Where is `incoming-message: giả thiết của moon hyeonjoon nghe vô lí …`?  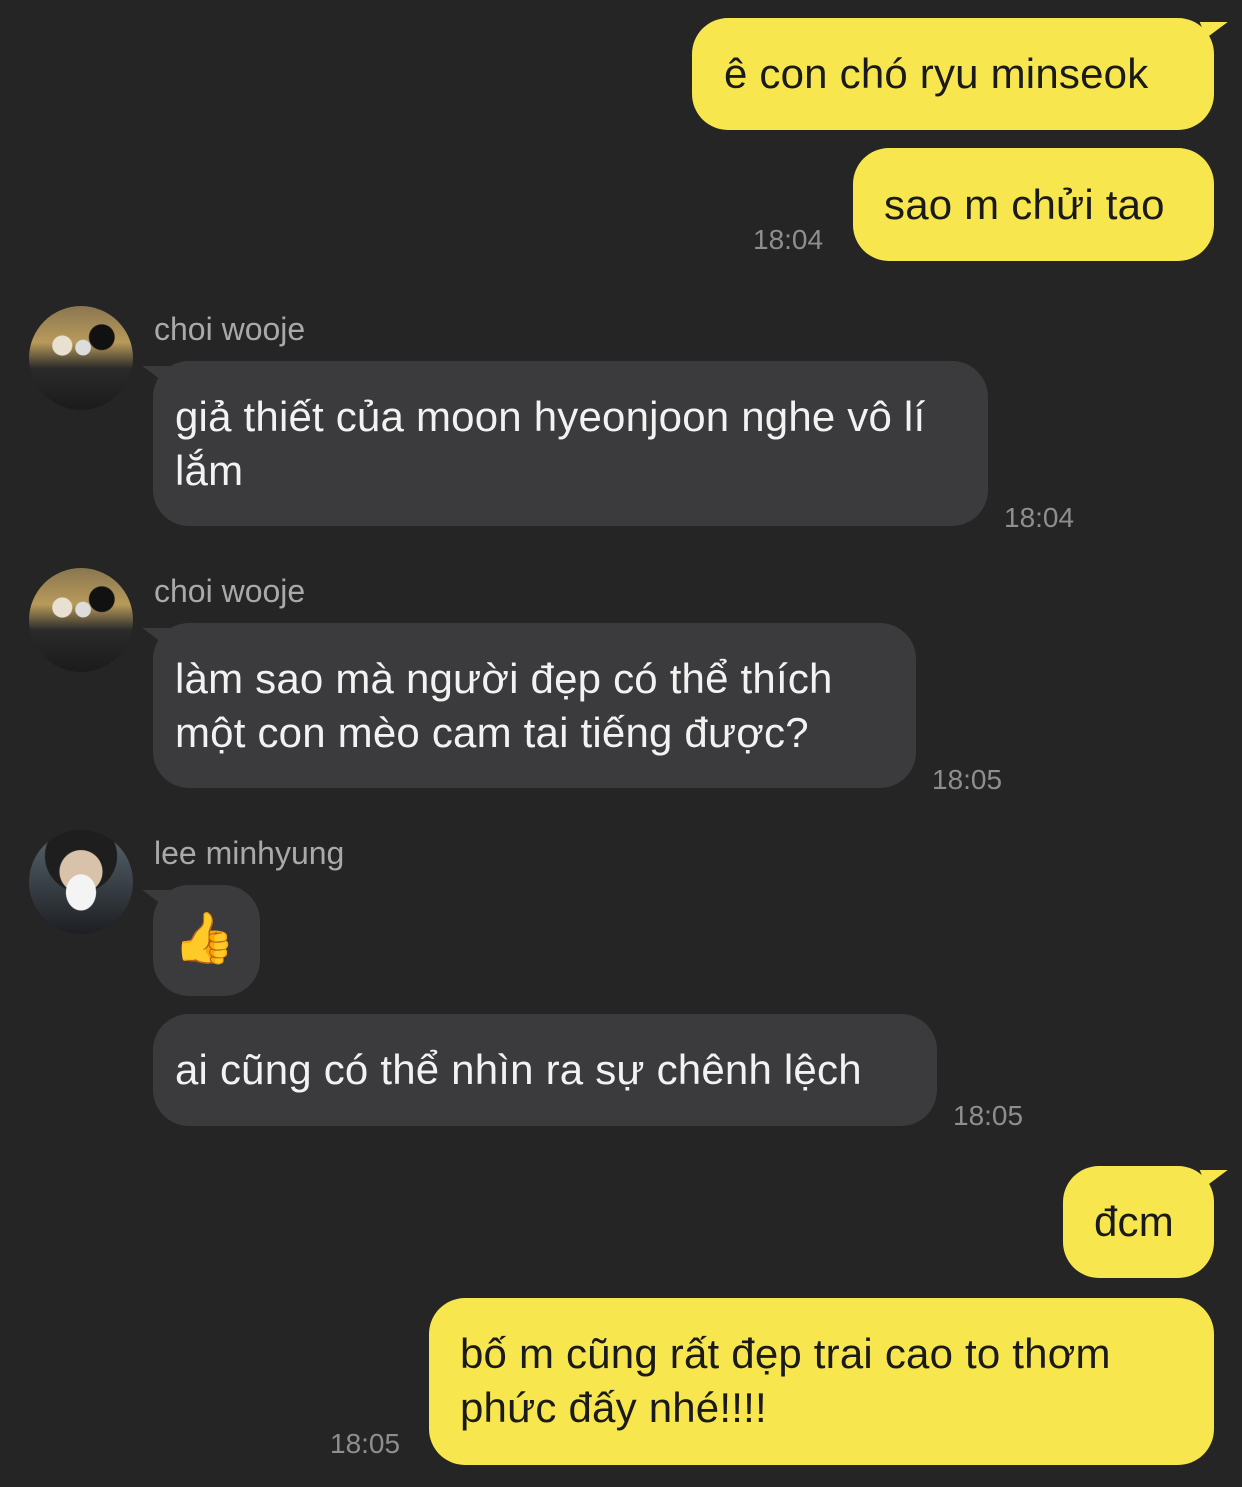 incoming-message: giả thiết của moon hyeonjoon nghe vô lí … is located at coordinates (570, 443).